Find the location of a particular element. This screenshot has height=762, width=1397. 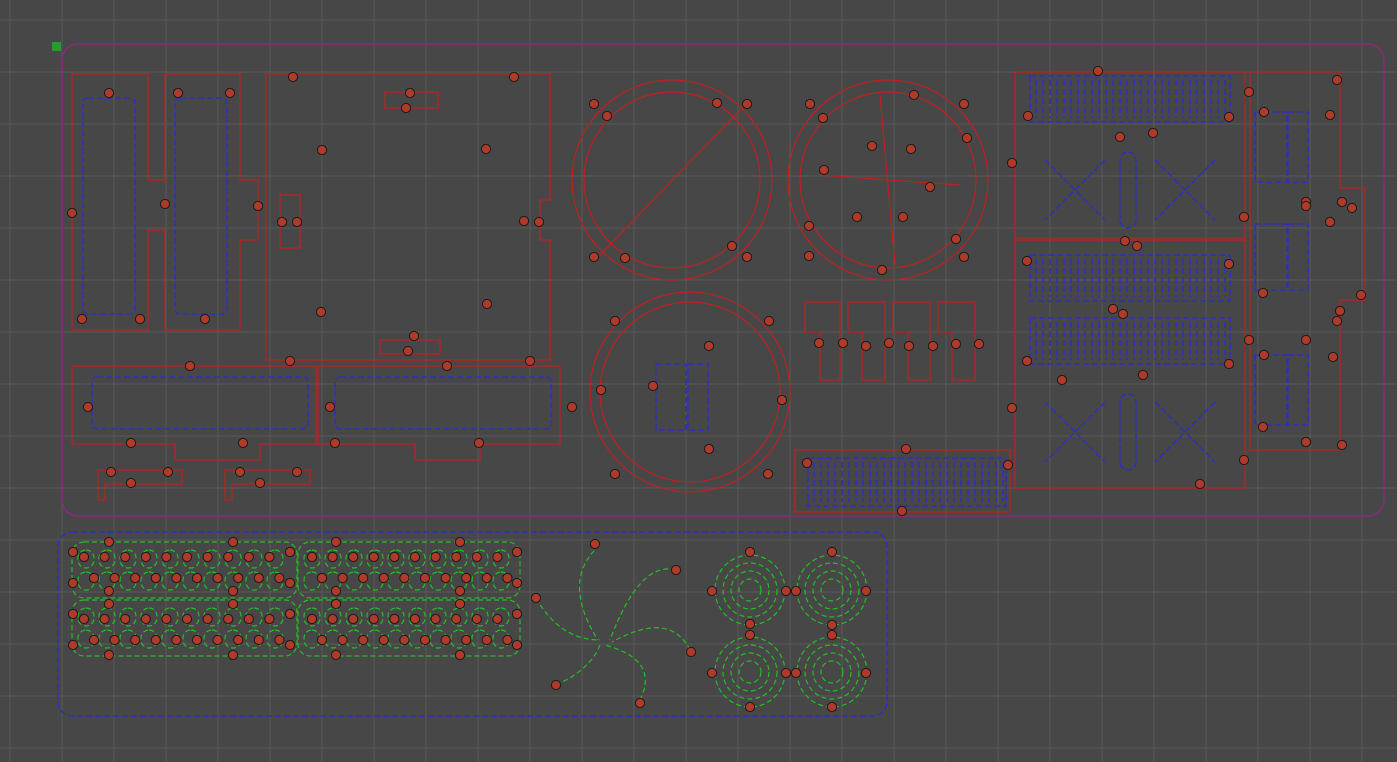

engrave-fan-blades is located at coordinates (613, 622).